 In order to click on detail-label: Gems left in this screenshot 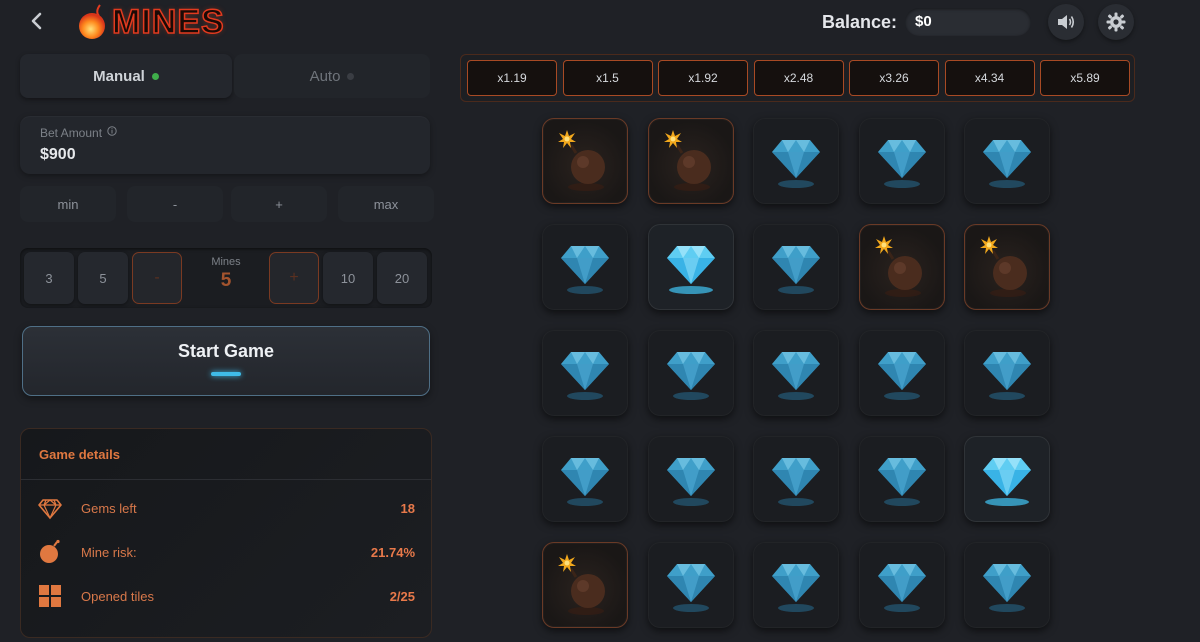, I will do `click(109, 508)`.